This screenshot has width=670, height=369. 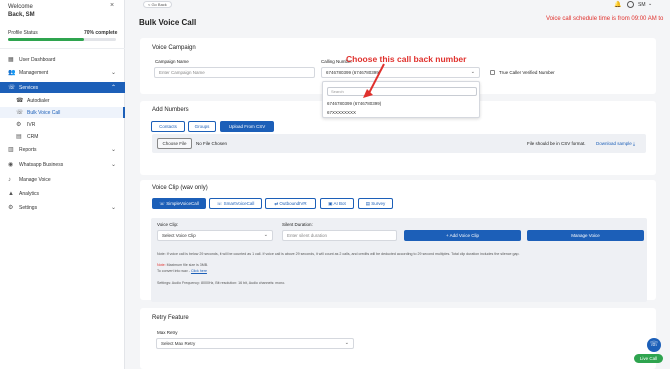 What do you see at coordinates (11, 150) in the screenshot?
I see `reports-icon: ▥` at bounding box center [11, 150].